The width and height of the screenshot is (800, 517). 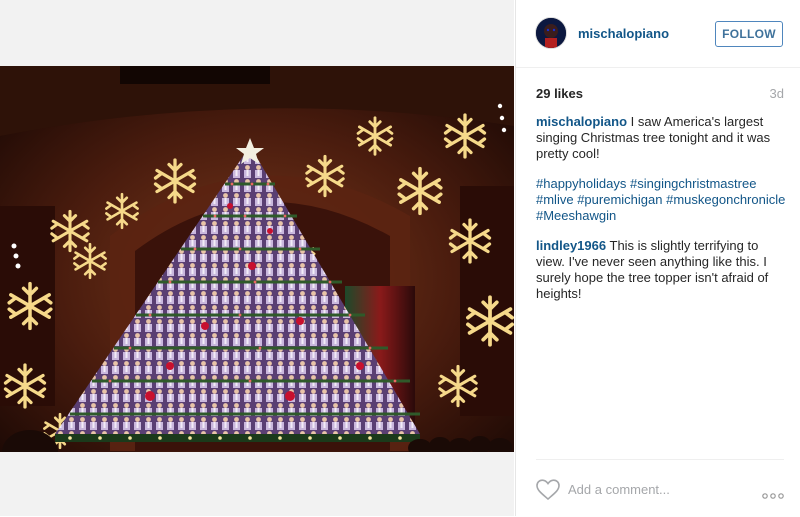 What do you see at coordinates (619, 199) in the screenshot?
I see `hashtag-link: #puremichigan` at bounding box center [619, 199].